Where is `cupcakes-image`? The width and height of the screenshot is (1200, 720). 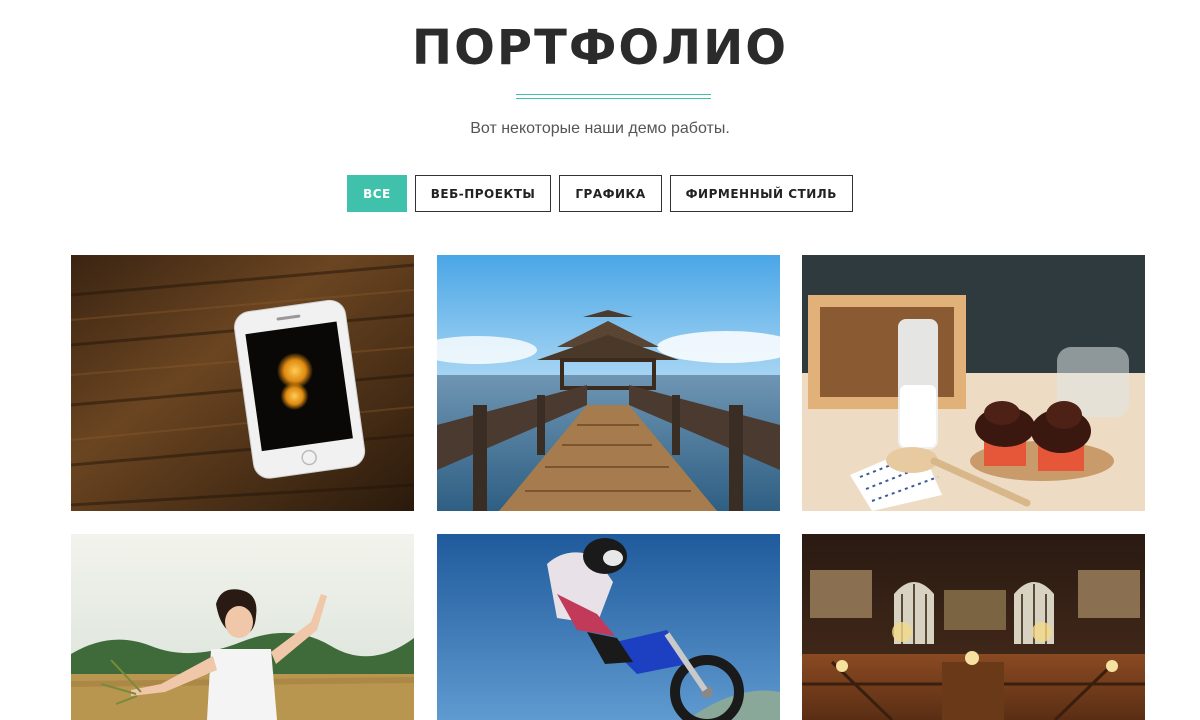 cupcakes-image is located at coordinates (973, 383).